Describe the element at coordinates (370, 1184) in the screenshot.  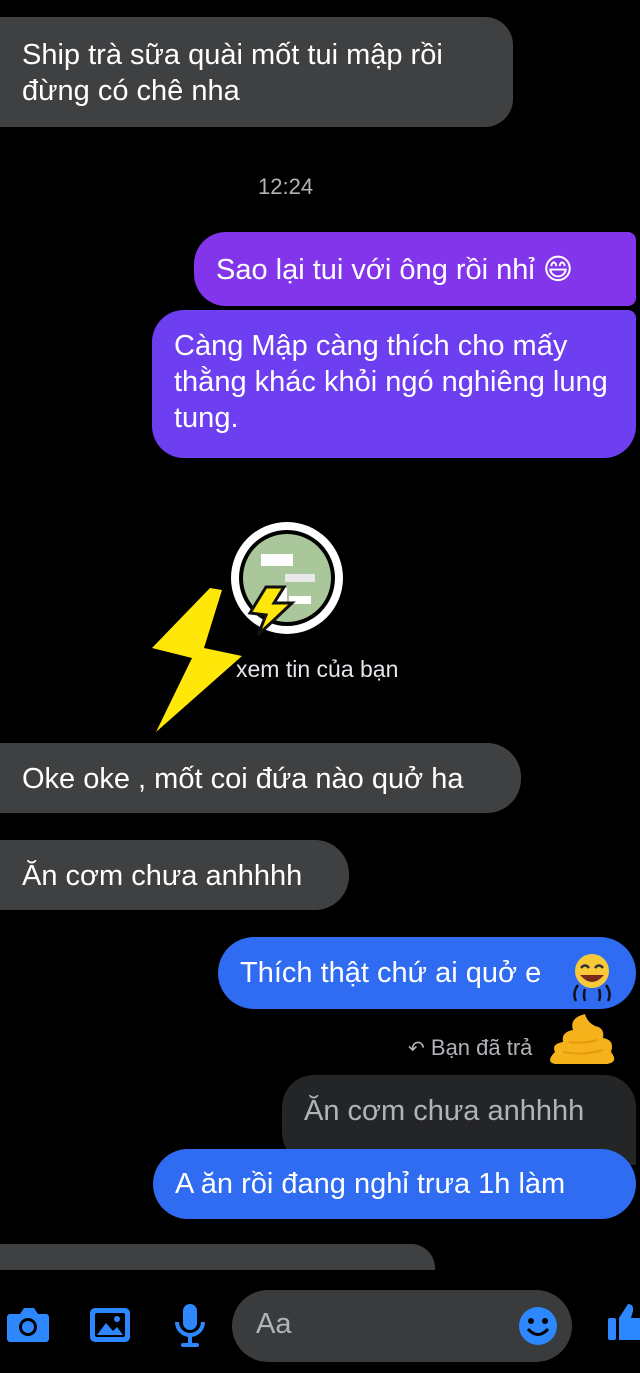
I see `message-text: A ăn rồi đang nghỉ trưa 1h làm` at that location.